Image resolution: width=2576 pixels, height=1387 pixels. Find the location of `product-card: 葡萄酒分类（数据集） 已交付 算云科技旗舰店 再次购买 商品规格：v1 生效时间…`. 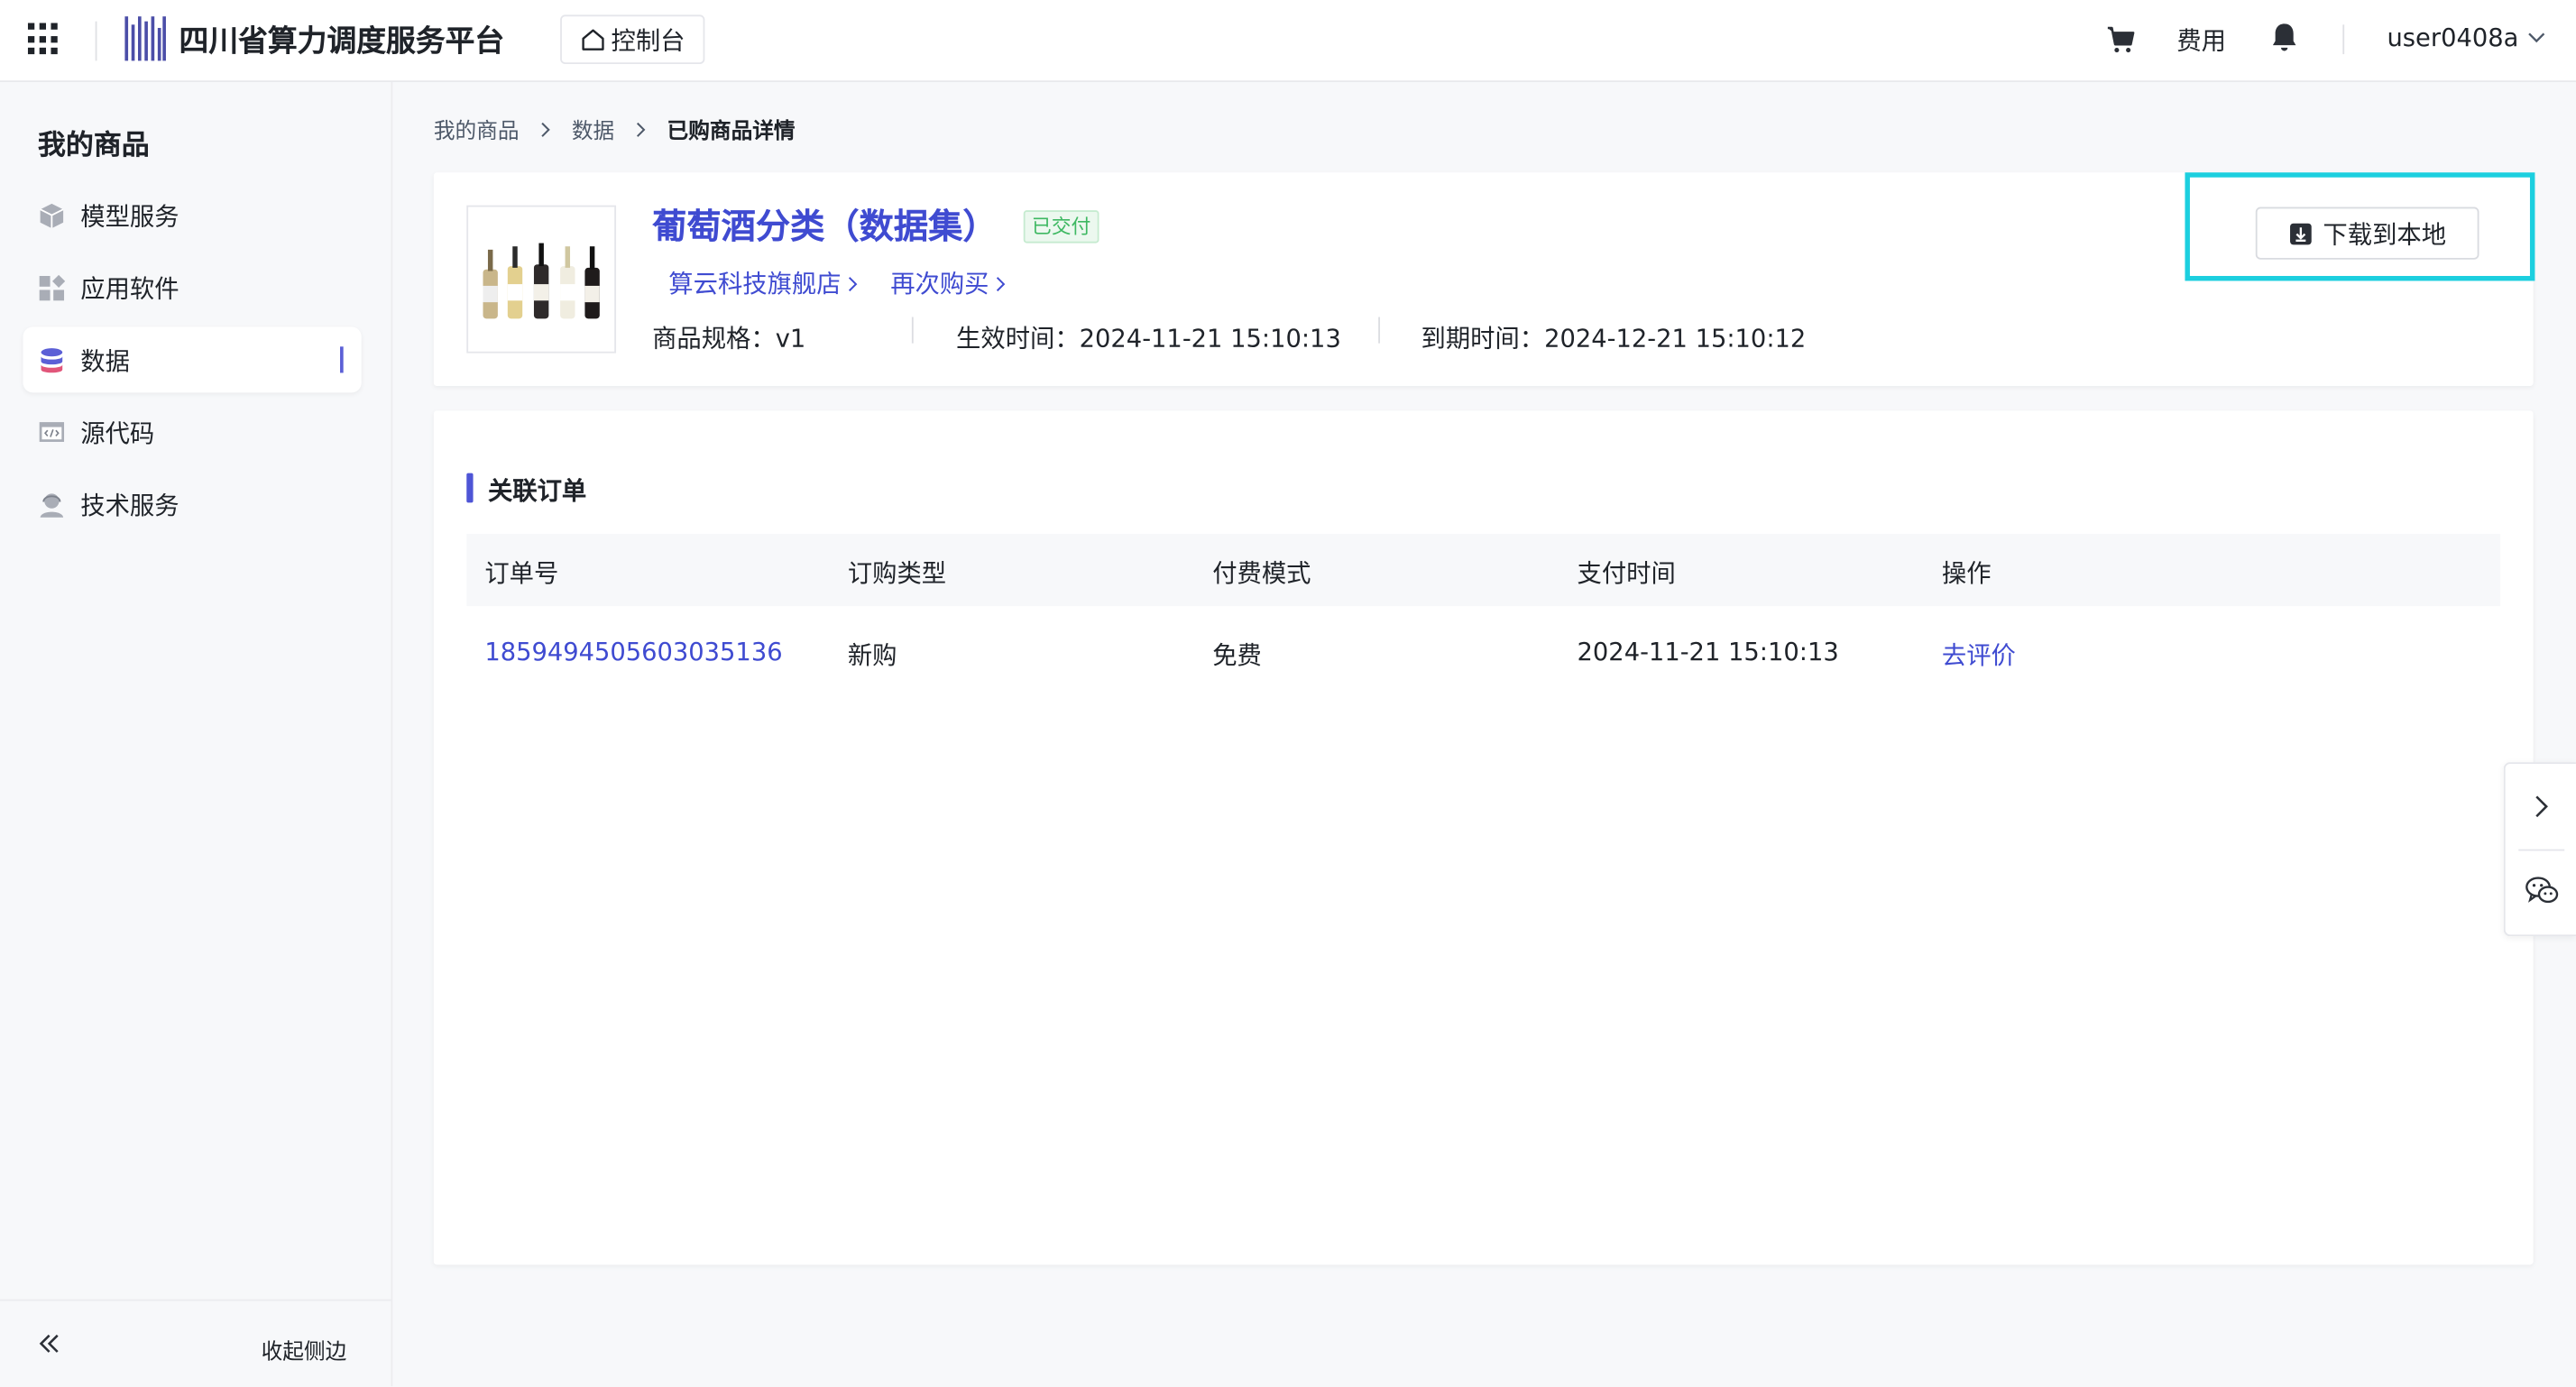

product-card: 葡萄酒分类（数据集） 已交付 算云科技旗舰店 再次购买 商品规格：v1 生效时间… is located at coordinates (1484, 279).